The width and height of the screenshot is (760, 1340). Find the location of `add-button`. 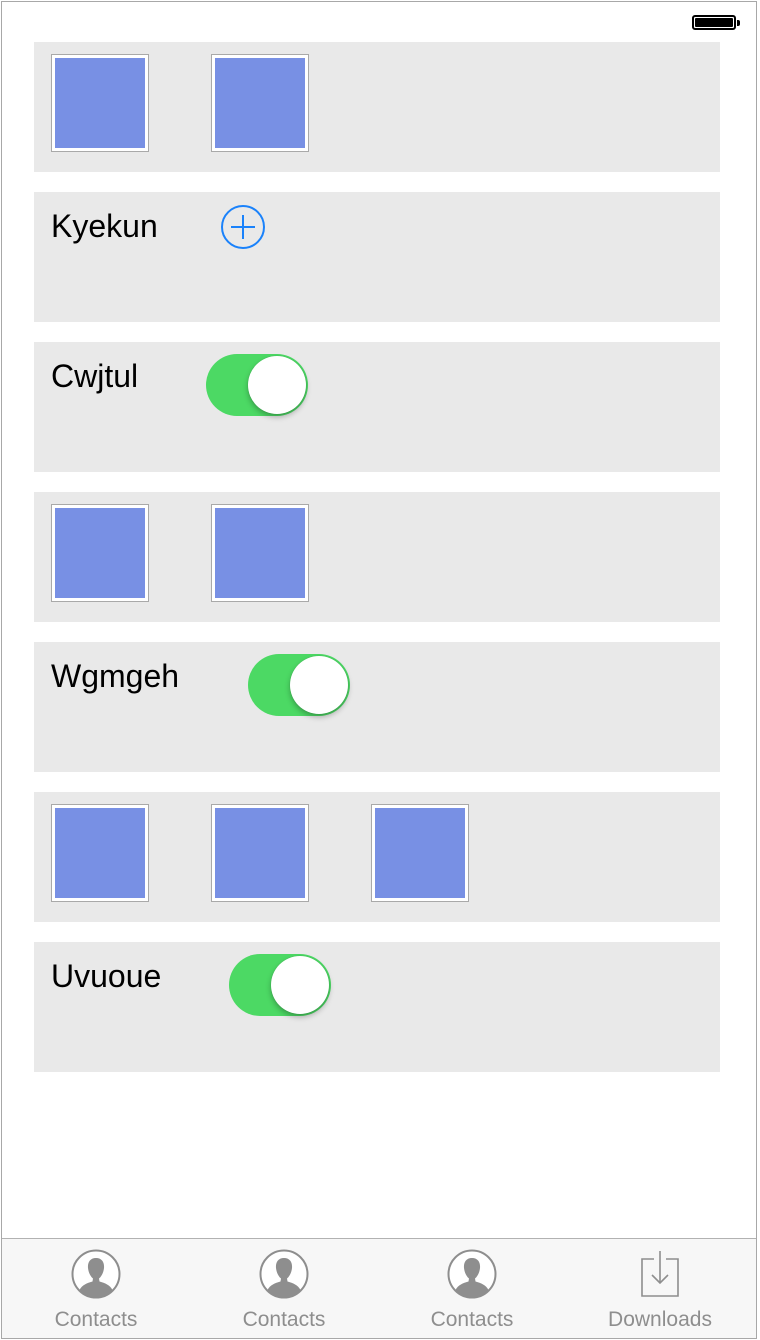

add-button is located at coordinates (243, 227).